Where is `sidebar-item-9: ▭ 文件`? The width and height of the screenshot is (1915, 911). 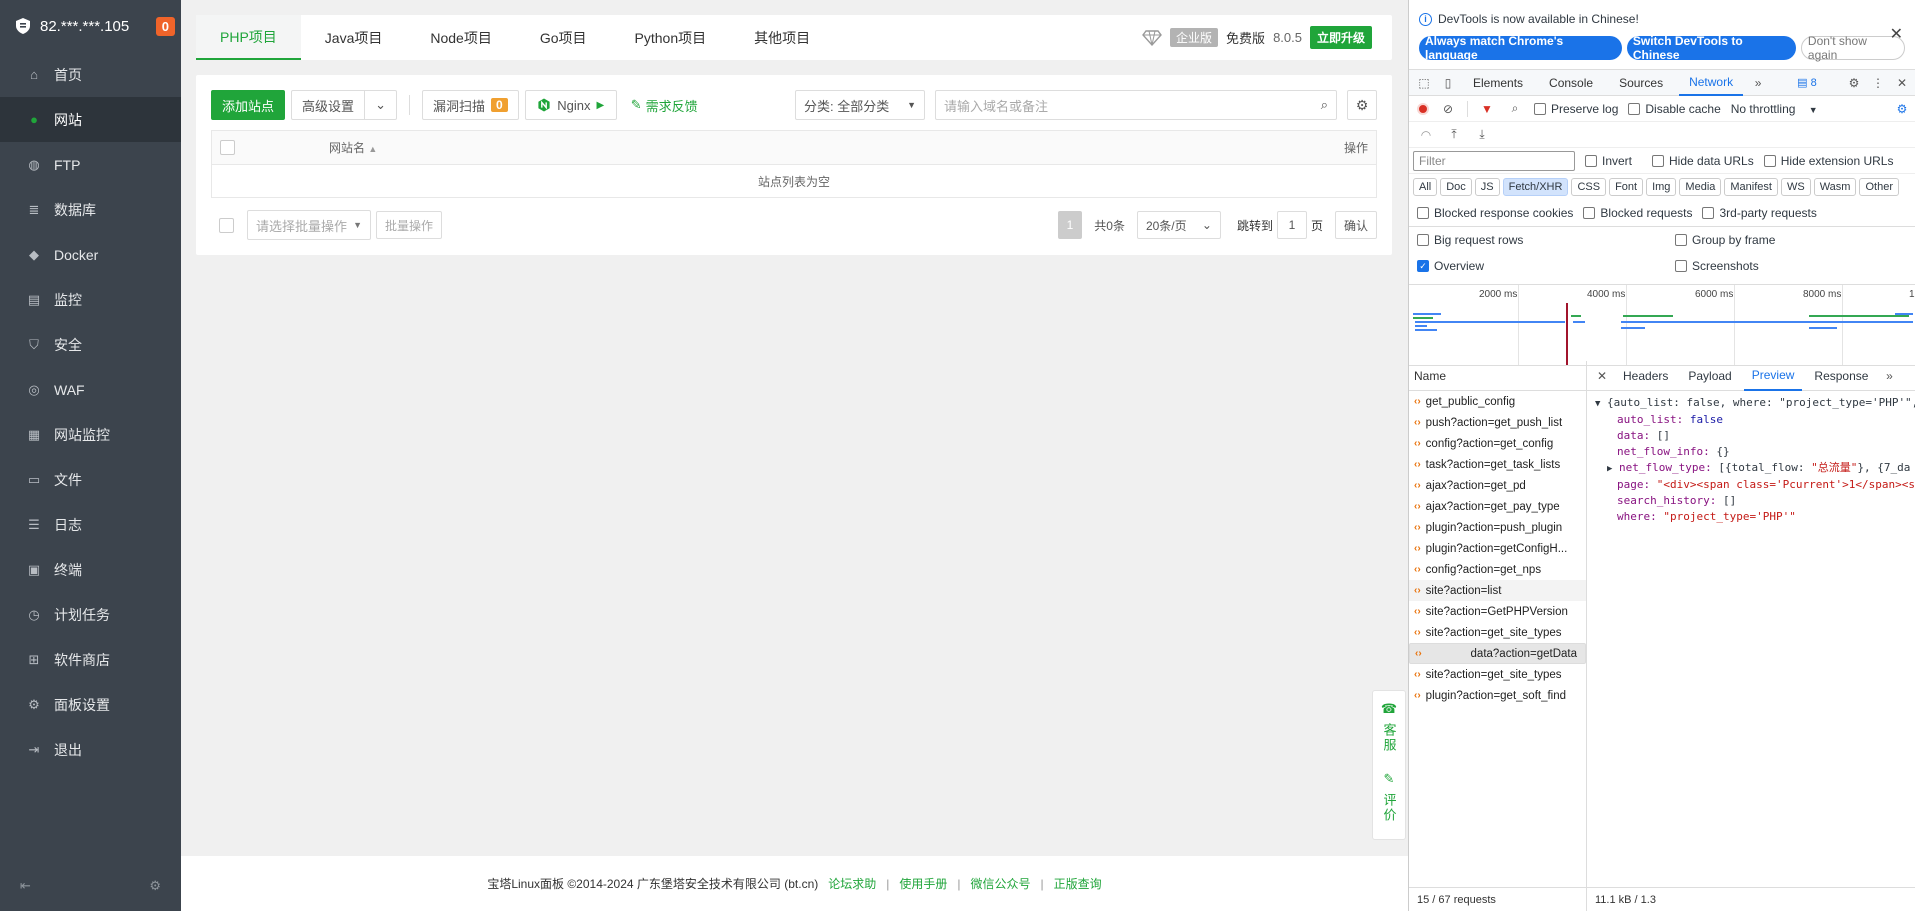 sidebar-item-9: ▭ 文件 is located at coordinates (90, 479).